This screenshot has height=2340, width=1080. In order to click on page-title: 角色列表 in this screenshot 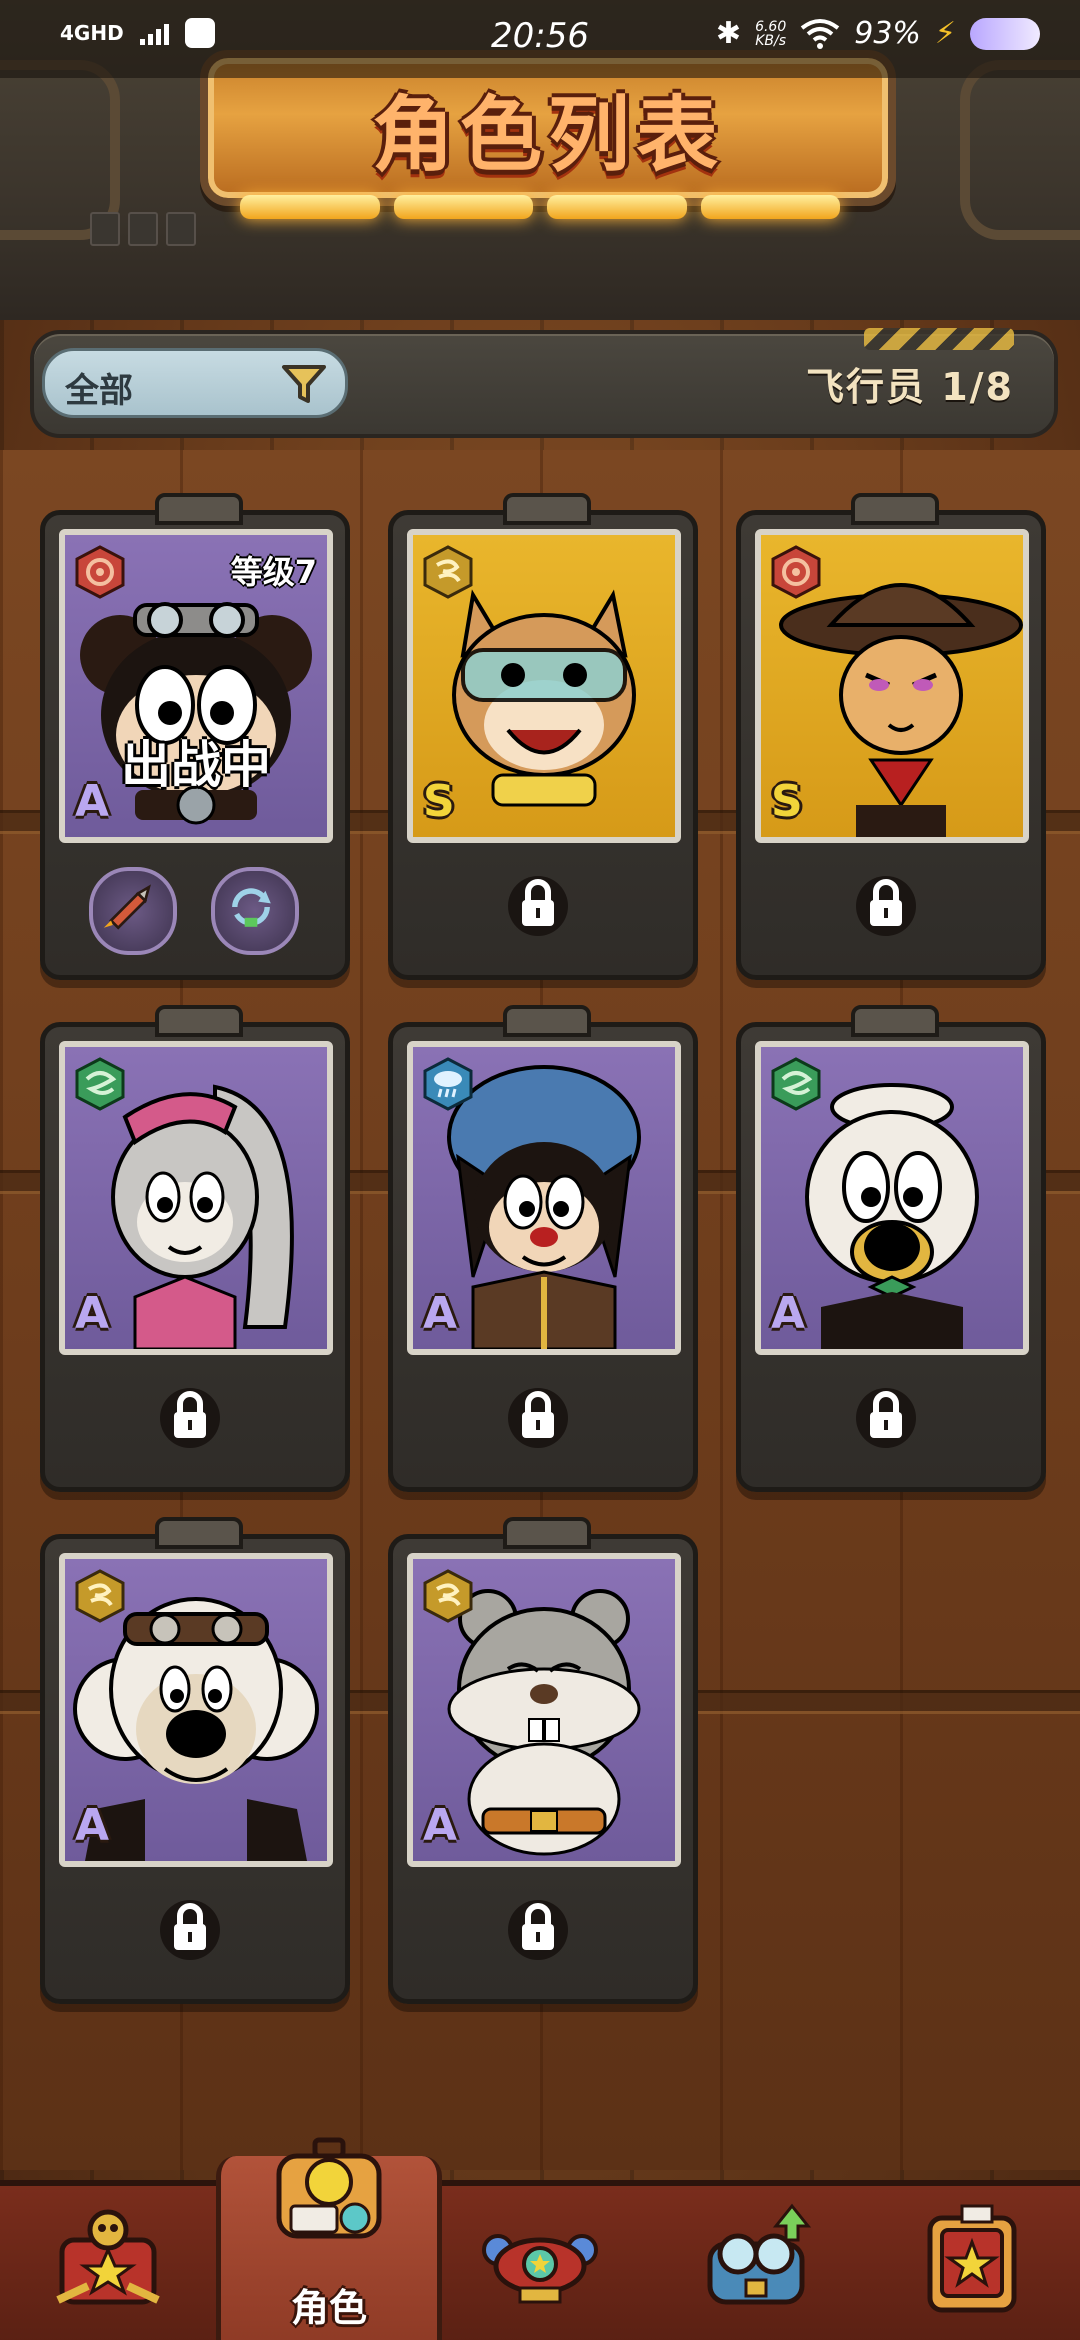, I will do `click(547, 135)`.